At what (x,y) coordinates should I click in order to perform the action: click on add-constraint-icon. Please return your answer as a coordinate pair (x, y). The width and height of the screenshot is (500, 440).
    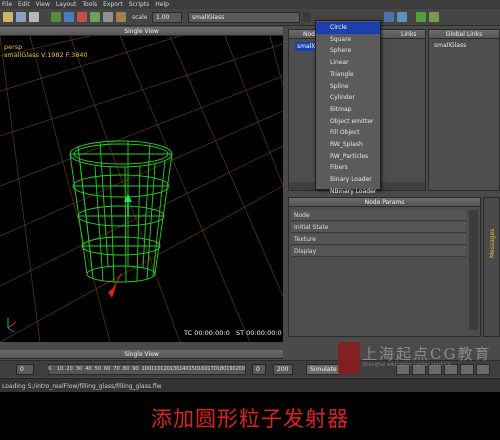
    Looking at the image, I should click on (434, 17).